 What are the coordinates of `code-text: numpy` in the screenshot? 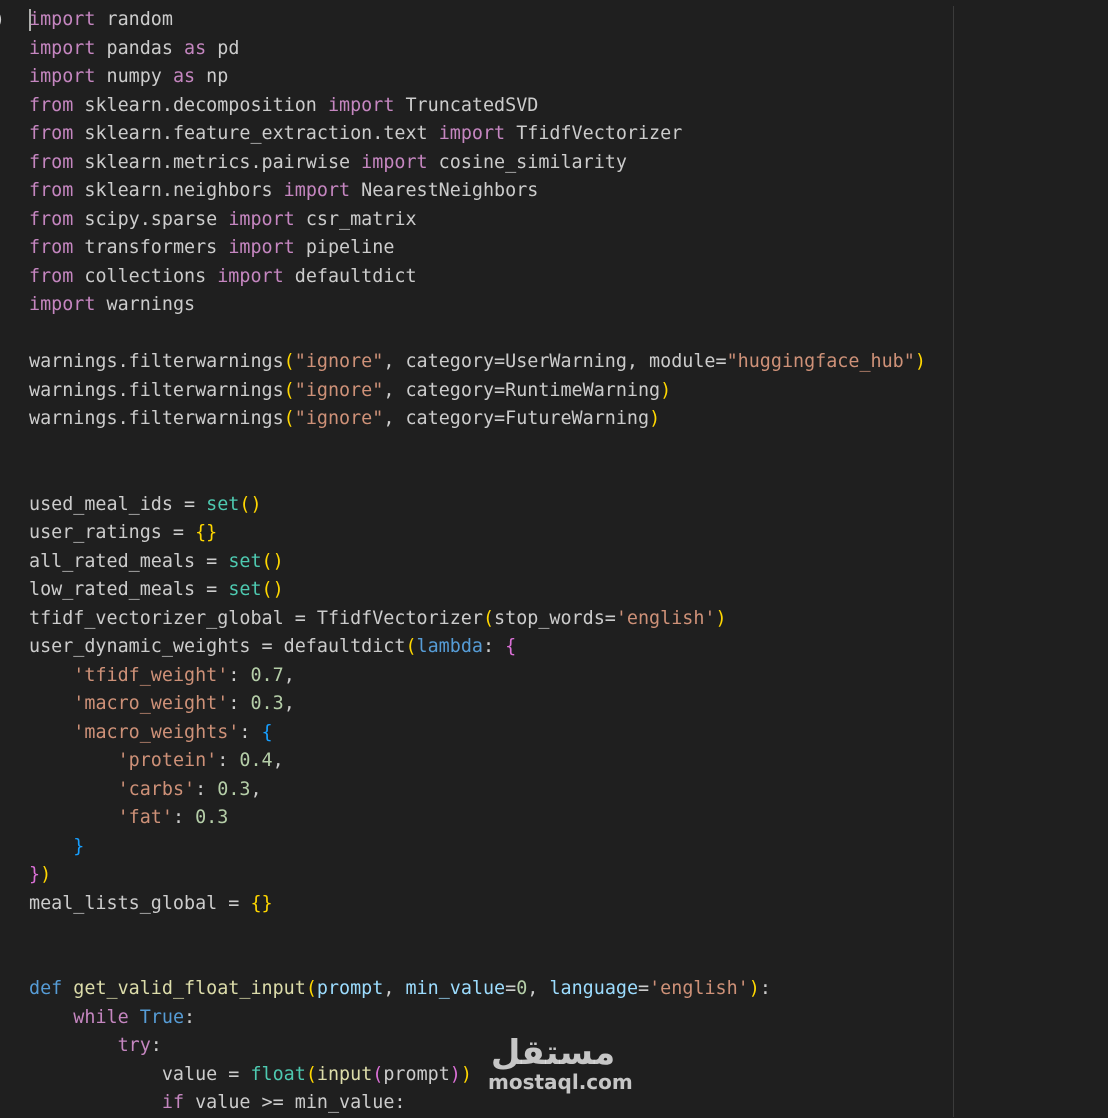 It's located at (134, 76).